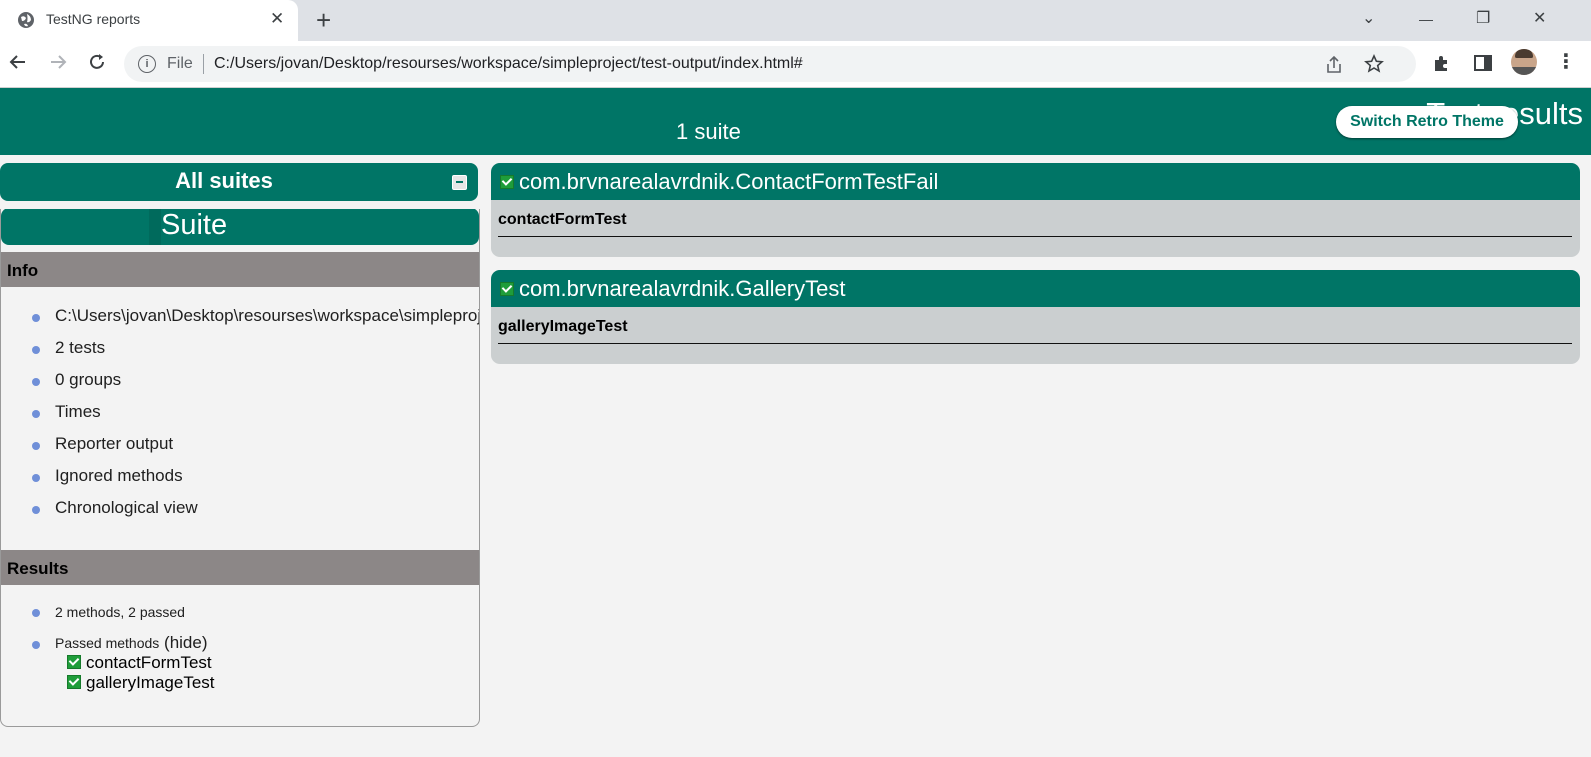 This screenshot has height=757, width=1591. Describe the element at coordinates (58, 62) in the screenshot. I see `forward-icon` at that location.